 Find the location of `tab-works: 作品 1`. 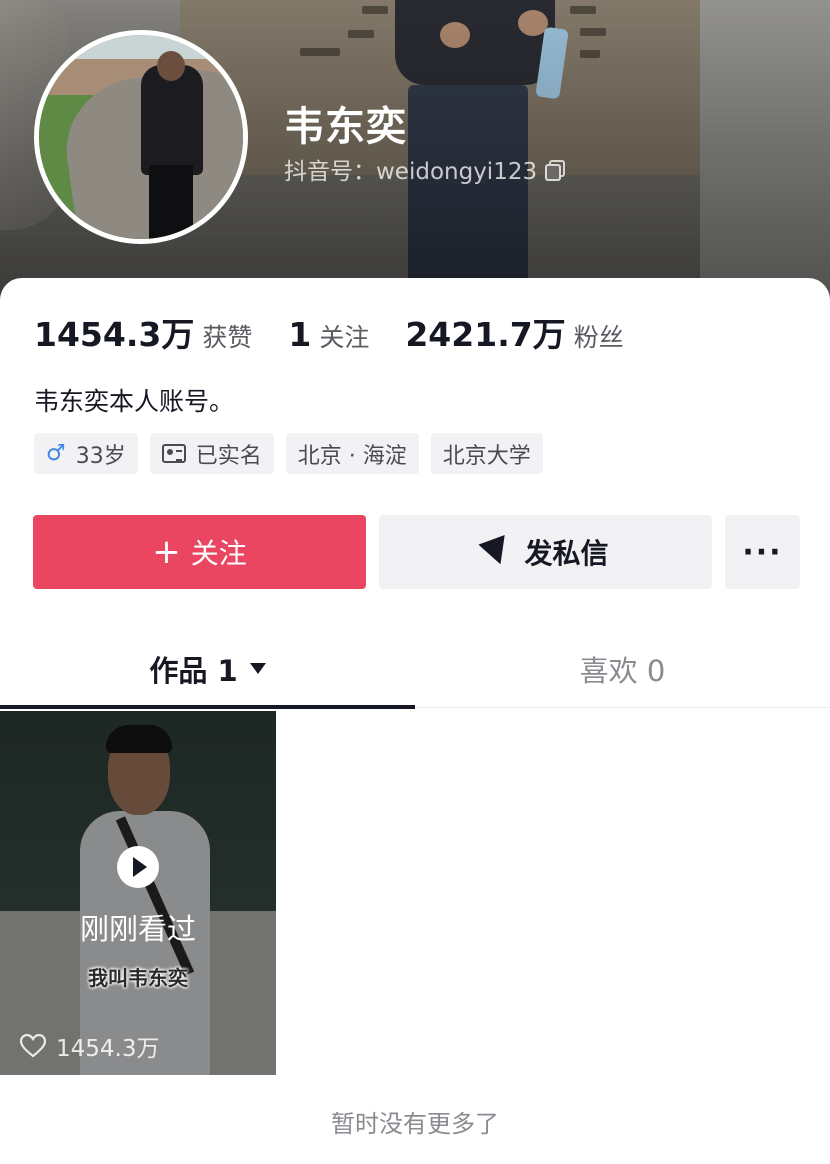

tab-works: 作品 1 is located at coordinates (207, 669).